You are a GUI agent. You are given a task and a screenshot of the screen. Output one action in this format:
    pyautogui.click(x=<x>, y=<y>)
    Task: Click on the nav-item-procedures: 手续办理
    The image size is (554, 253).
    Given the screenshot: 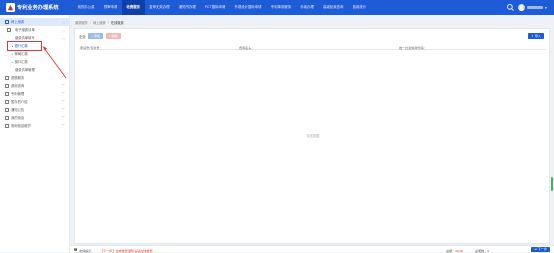 What is the action you would take?
    pyautogui.click(x=307, y=7)
    